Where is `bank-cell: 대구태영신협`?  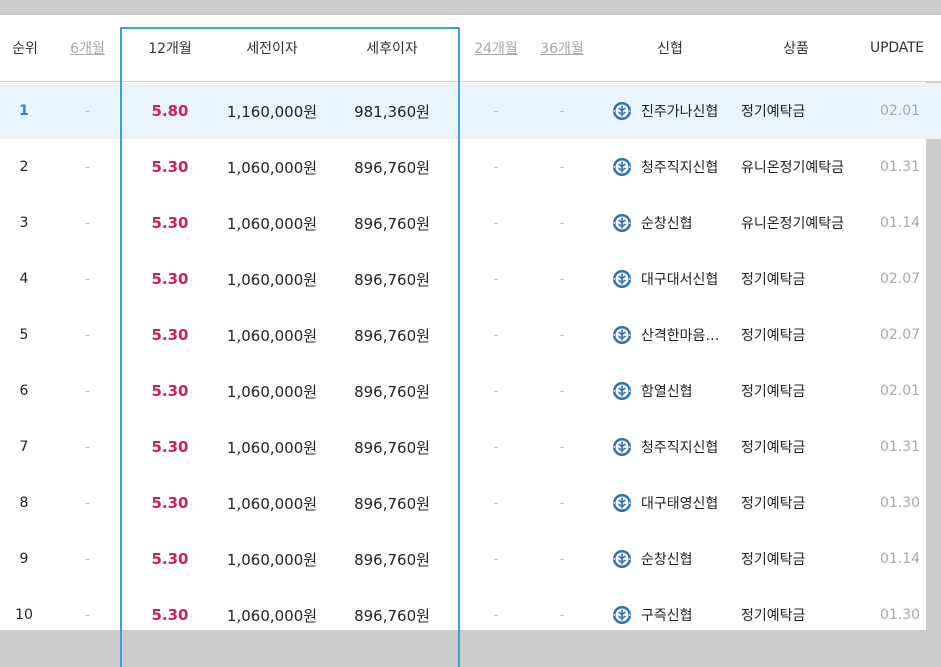 bank-cell: 대구태영신협 is located at coordinates (672, 503).